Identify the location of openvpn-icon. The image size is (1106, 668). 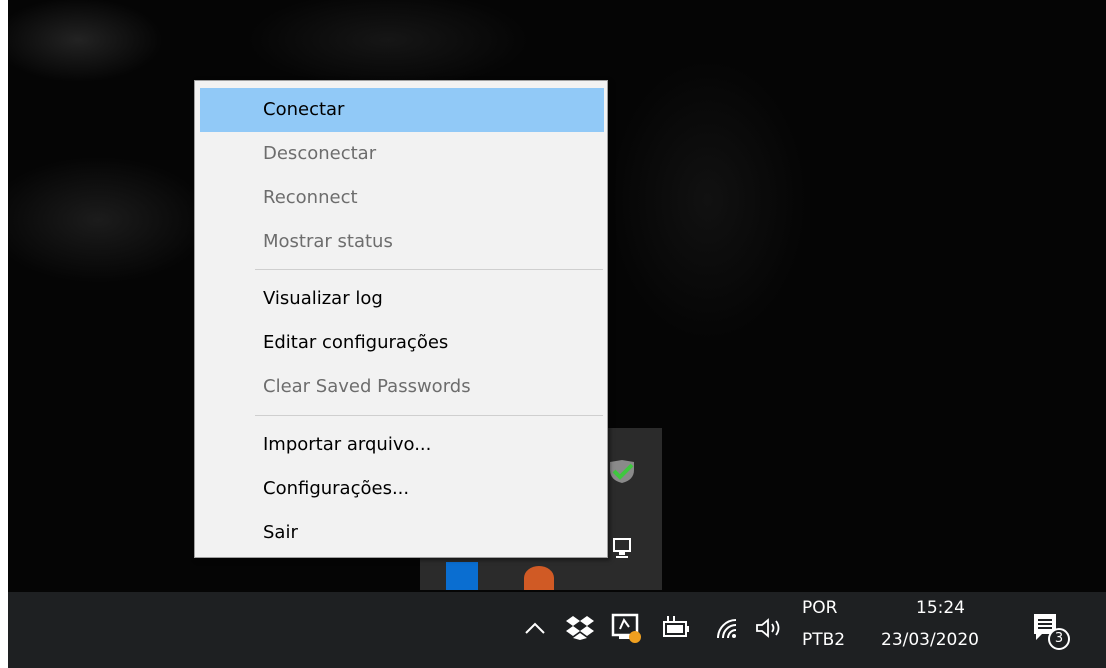
(627, 628).